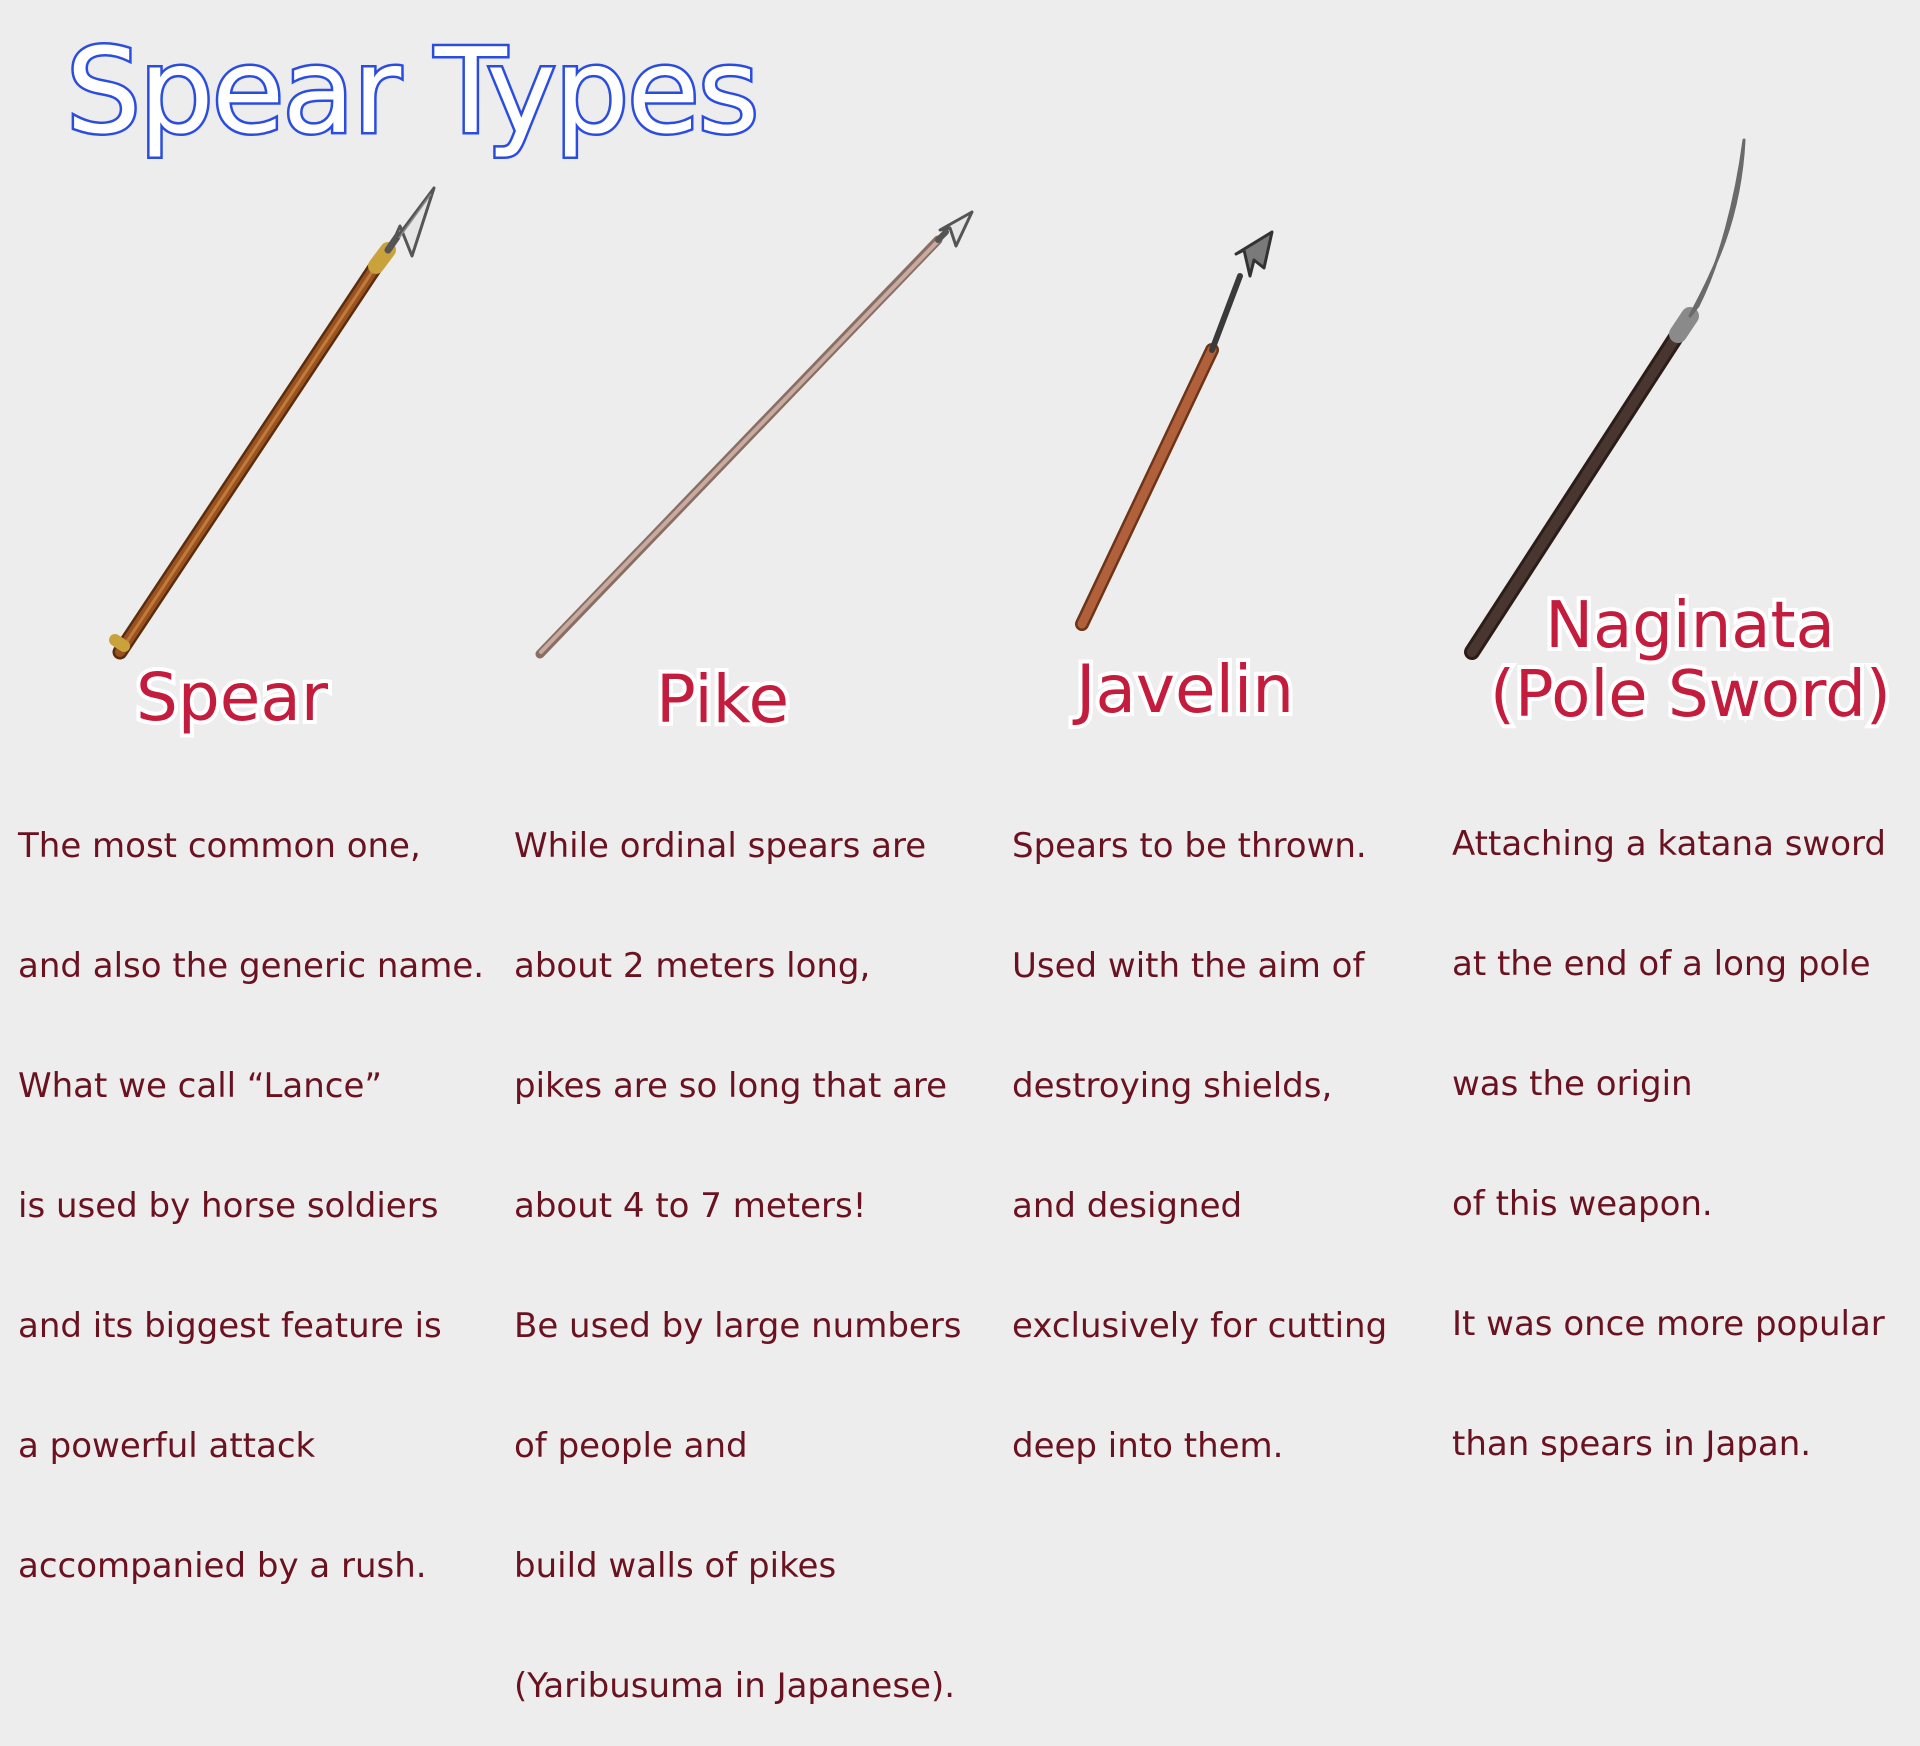 This screenshot has height=1746, width=1920. Describe the element at coordinates (1127, 1206) in the screenshot. I see `description-line: and designed` at that location.